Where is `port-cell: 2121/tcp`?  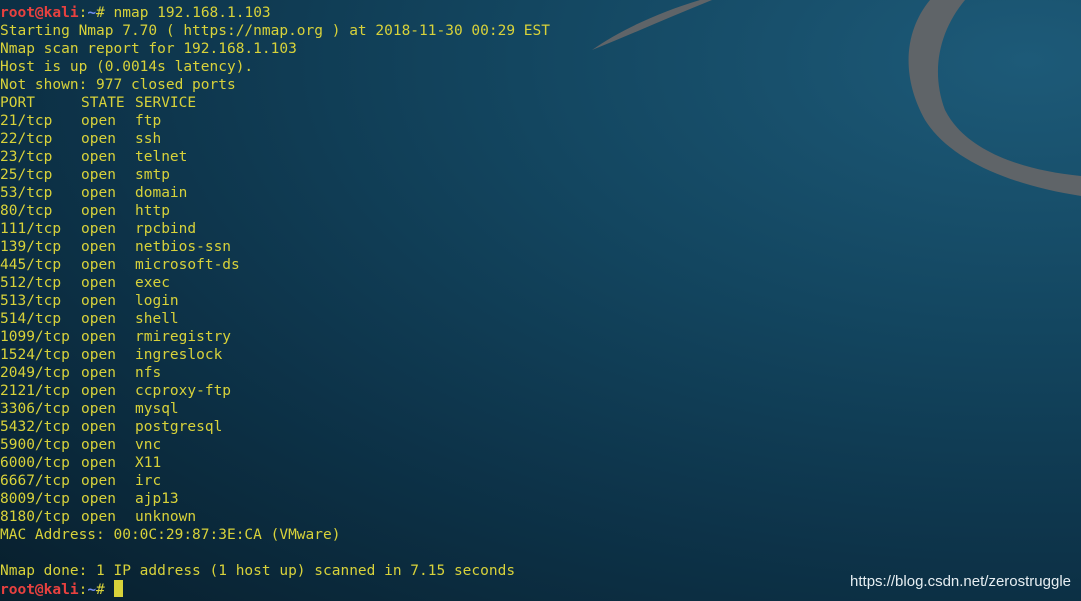
port-cell: 2121/tcp is located at coordinates (35, 391).